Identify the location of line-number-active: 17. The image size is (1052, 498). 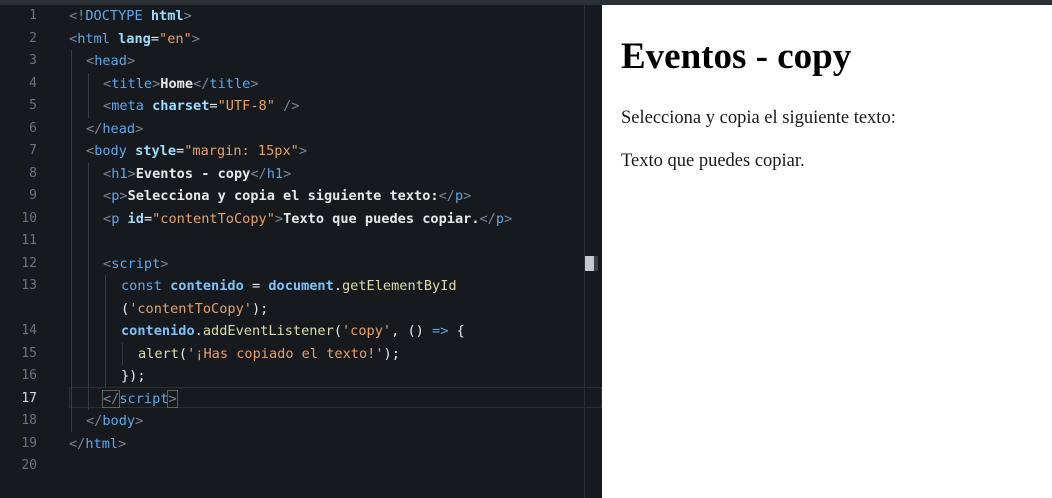
(29, 398).